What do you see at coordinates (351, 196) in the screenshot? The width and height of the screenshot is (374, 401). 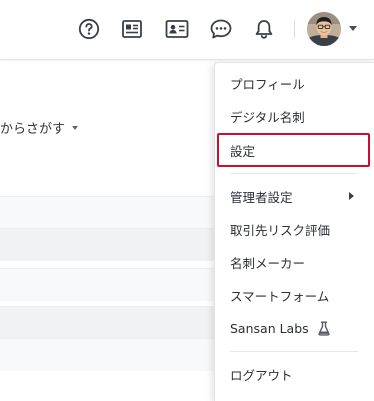 I see `chevron-right-icon` at bounding box center [351, 196].